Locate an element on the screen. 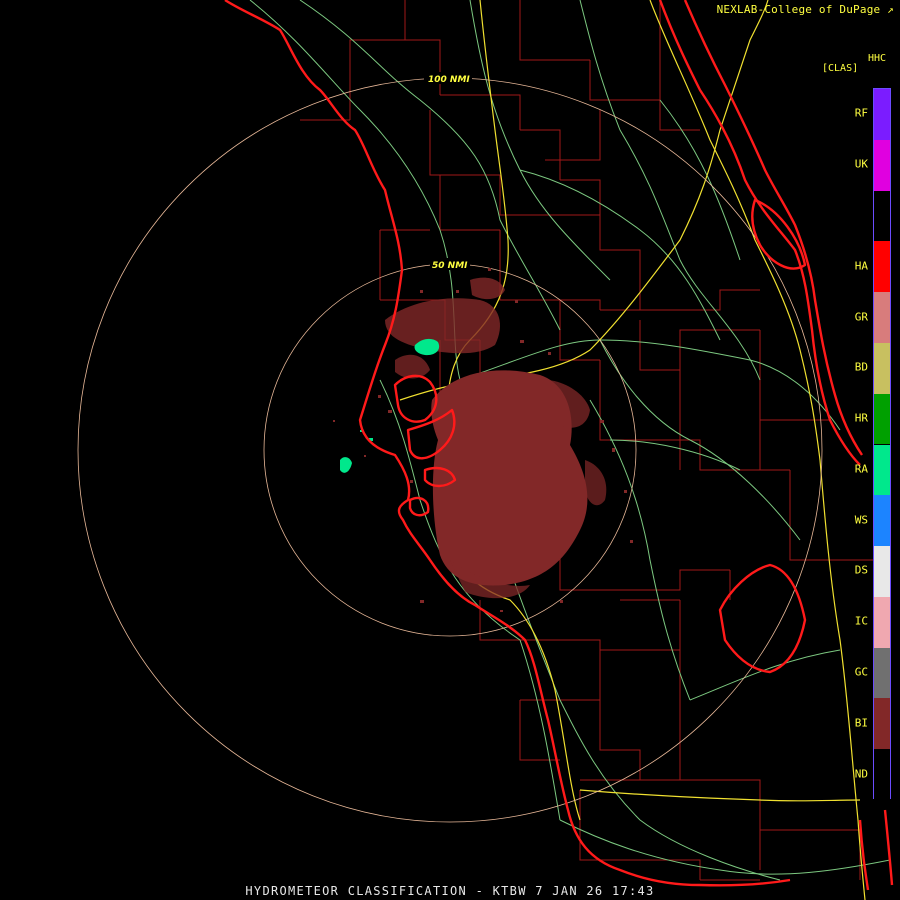 This screenshot has width=900, height=900. legend-label: ND is located at coordinates (861, 774).